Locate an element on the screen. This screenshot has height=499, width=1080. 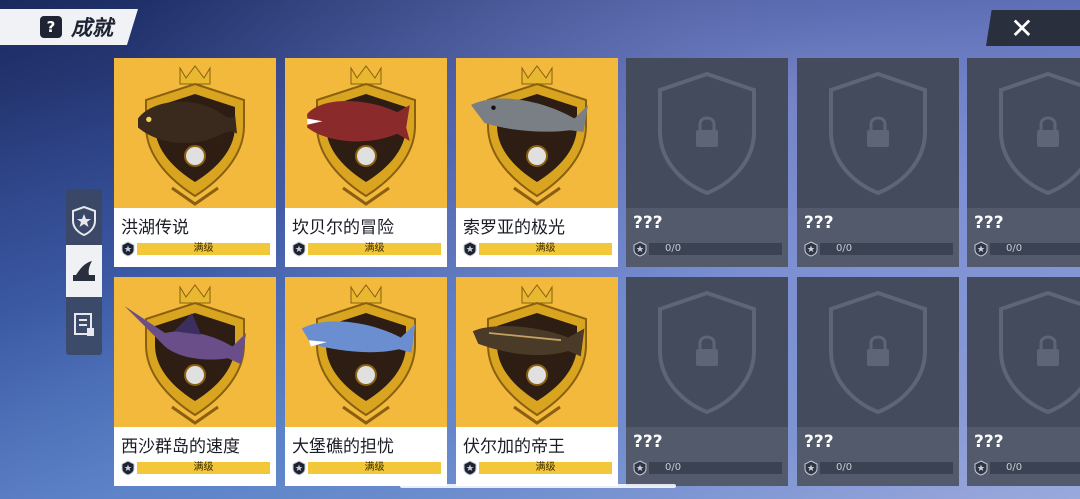
achievement-name: 伏尔加的帝王 is located at coordinates (514, 447).